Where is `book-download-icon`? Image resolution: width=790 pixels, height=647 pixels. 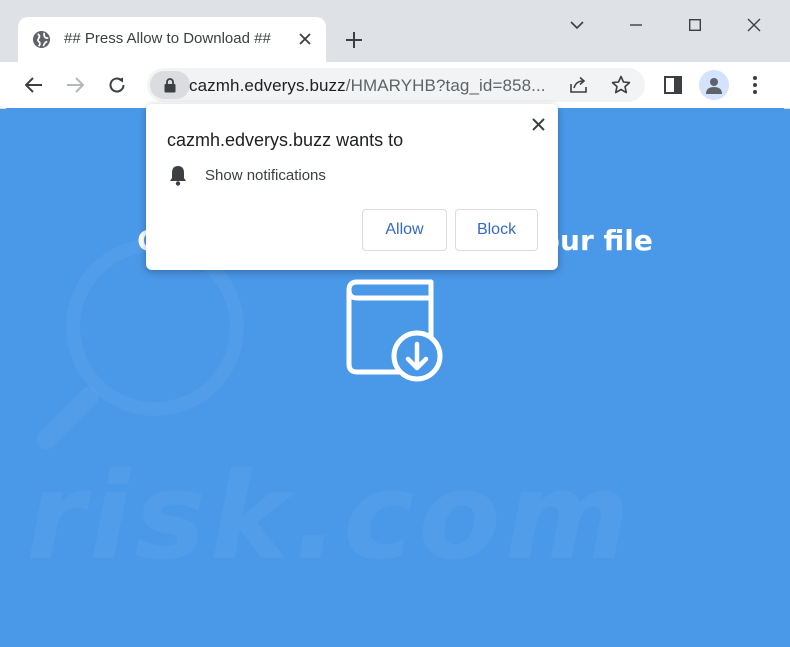 book-download-icon is located at coordinates (394, 330).